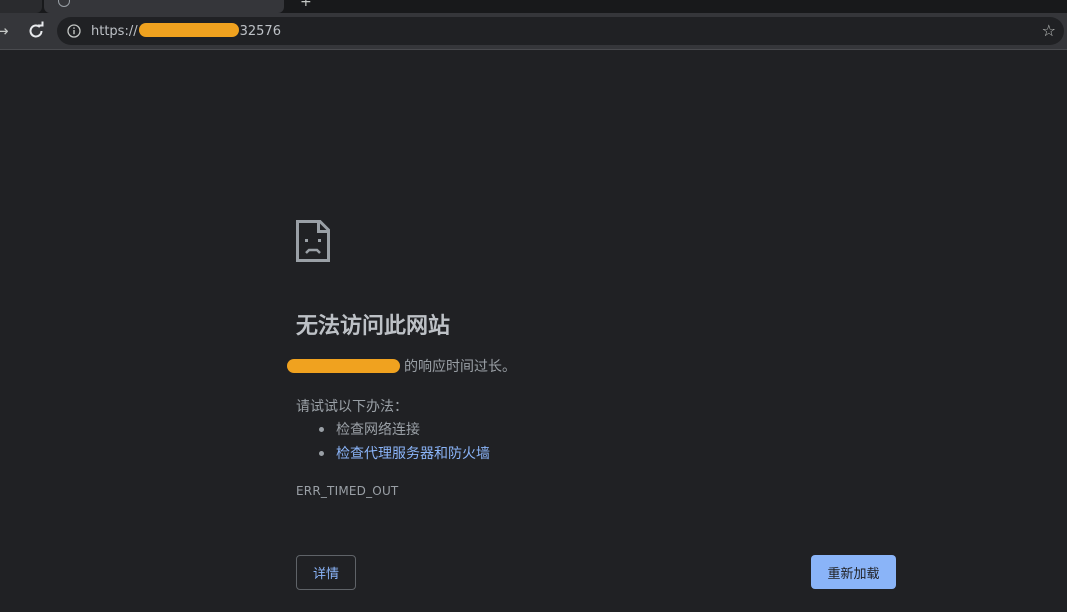  Describe the element at coordinates (352, 407) in the screenshot. I see `suggestions-title: 请试试以下办法：` at that location.